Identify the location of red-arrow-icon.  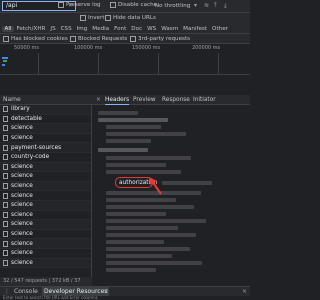
(155, 186).